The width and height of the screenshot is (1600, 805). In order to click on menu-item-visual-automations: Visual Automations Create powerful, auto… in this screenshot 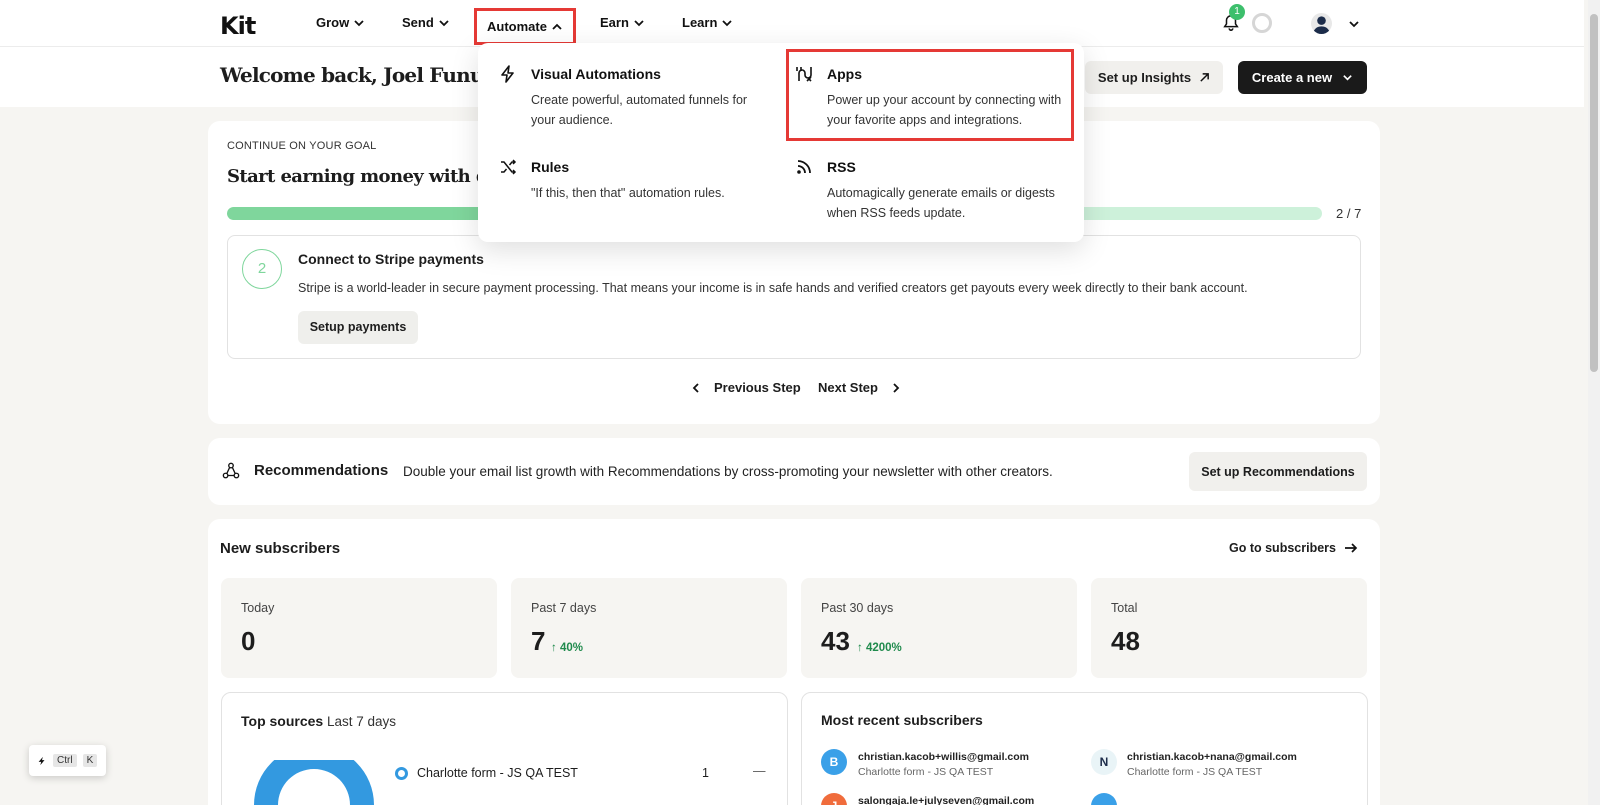, I will do `click(639, 98)`.